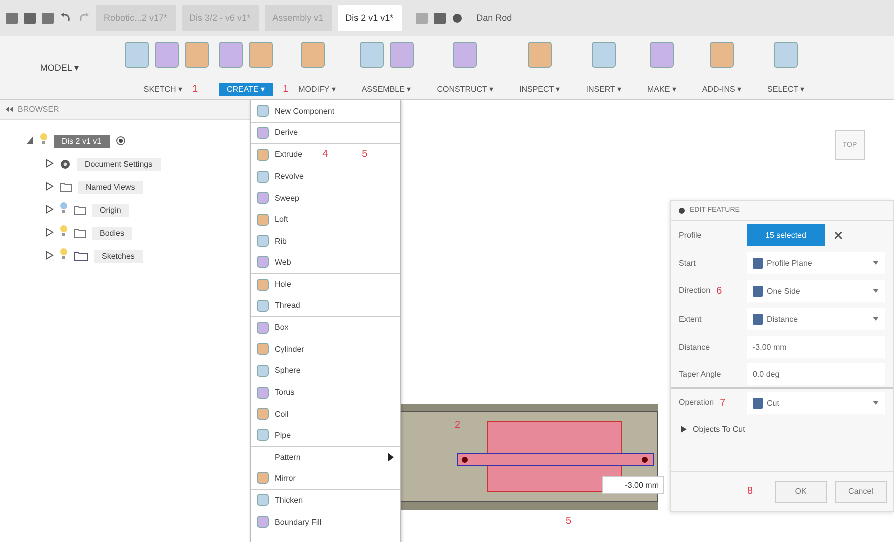  I want to click on dropdown: Distance, so click(816, 319).